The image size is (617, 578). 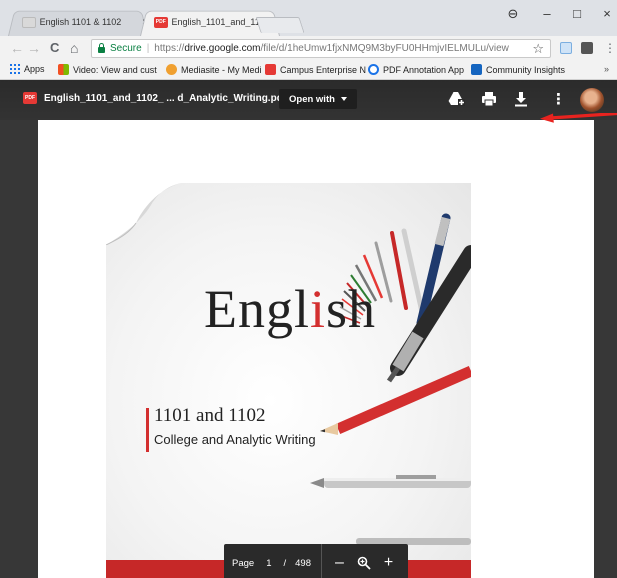 I want to click on course-numbers: 1101 and 1102, so click(x=210, y=415).